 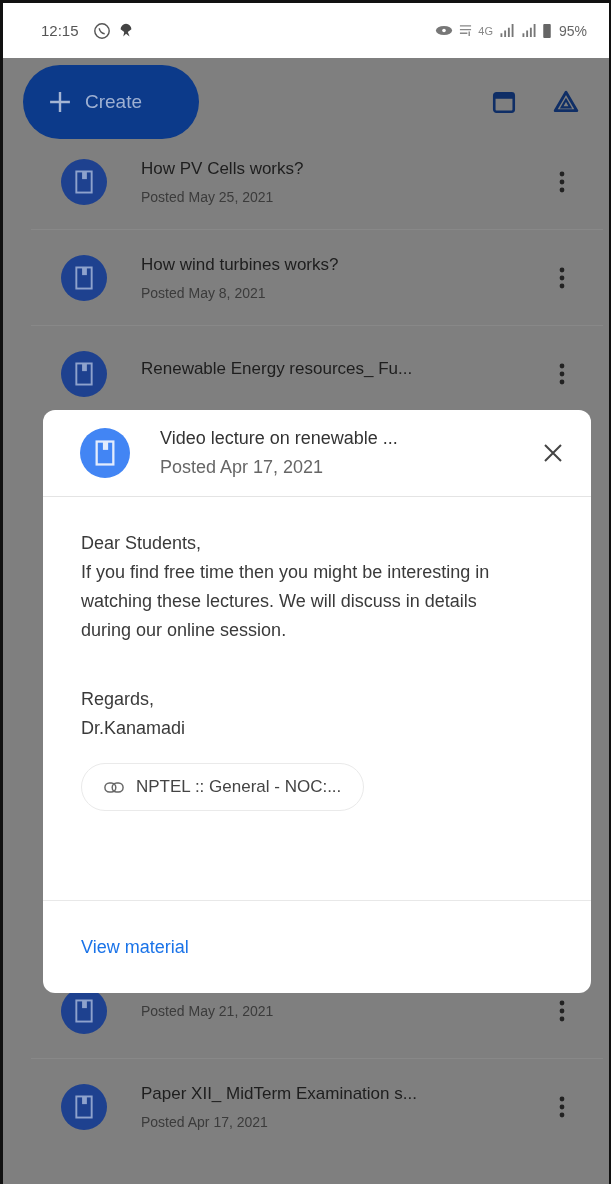 What do you see at coordinates (114, 787) in the screenshot?
I see `link-icon` at bounding box center [114, 787].